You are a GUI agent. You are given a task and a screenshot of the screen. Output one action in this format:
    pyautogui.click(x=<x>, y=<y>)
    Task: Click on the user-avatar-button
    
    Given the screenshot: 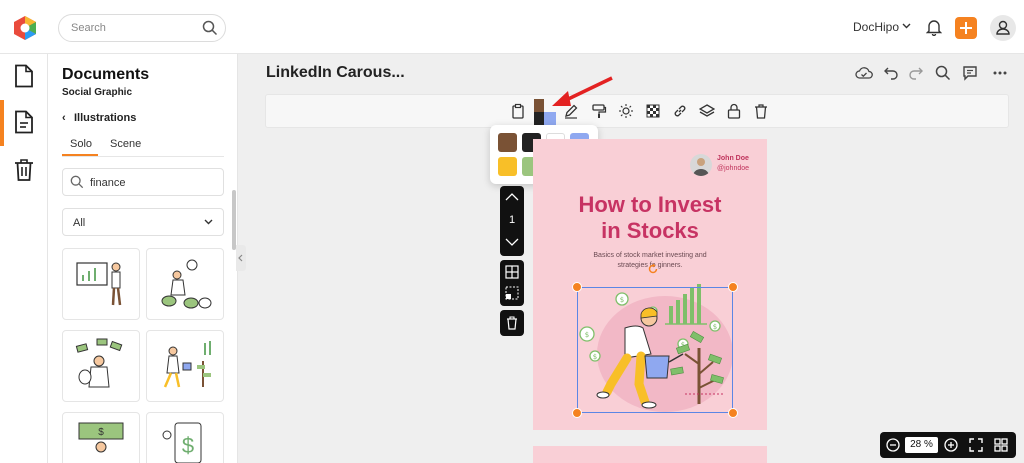 What is the action you would take?
    pyautogui.click(x=1003, y=28)
    